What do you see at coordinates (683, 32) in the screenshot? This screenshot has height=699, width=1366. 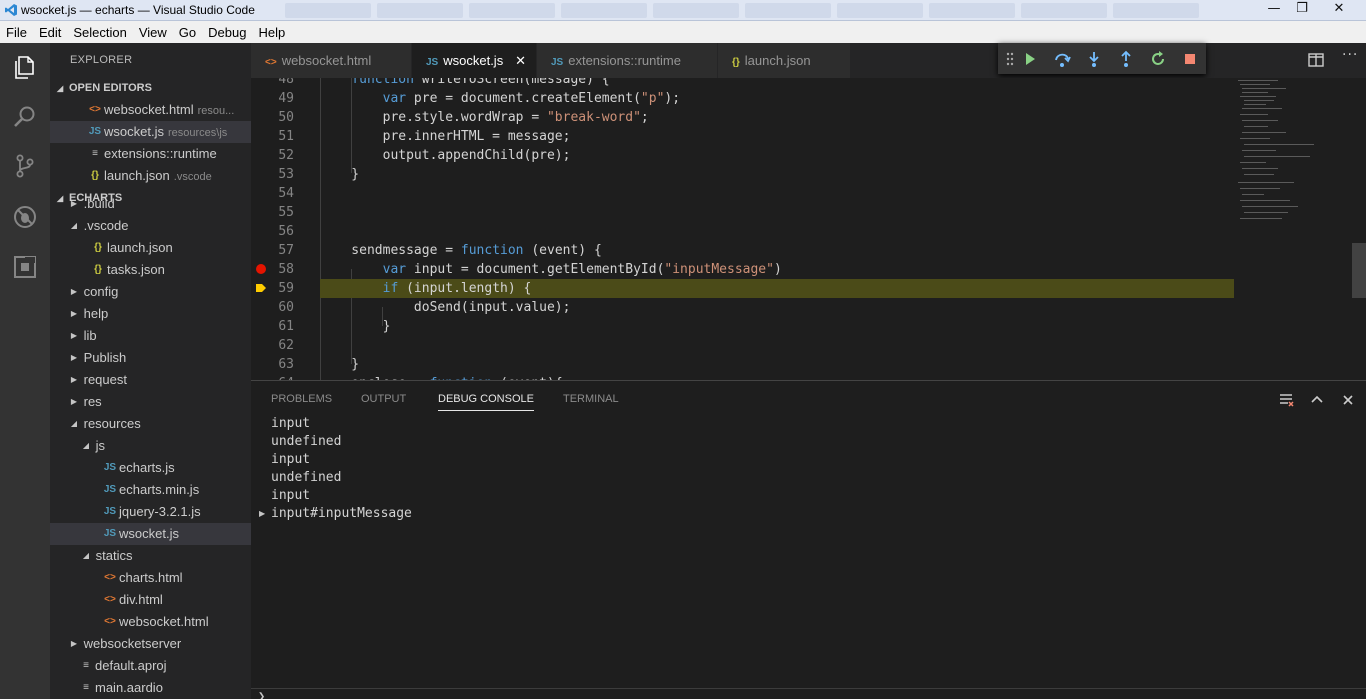 I see `menu-bar: File Edit Selection View Go Debug Help` at bounding box center [683, 32].